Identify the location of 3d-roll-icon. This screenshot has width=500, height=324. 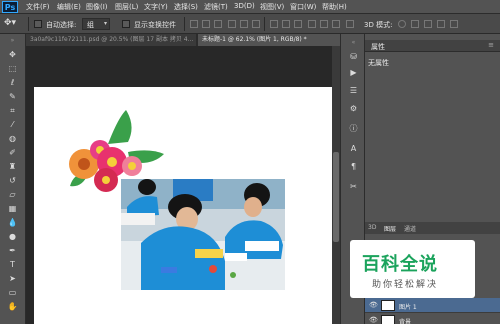
(415, 24).